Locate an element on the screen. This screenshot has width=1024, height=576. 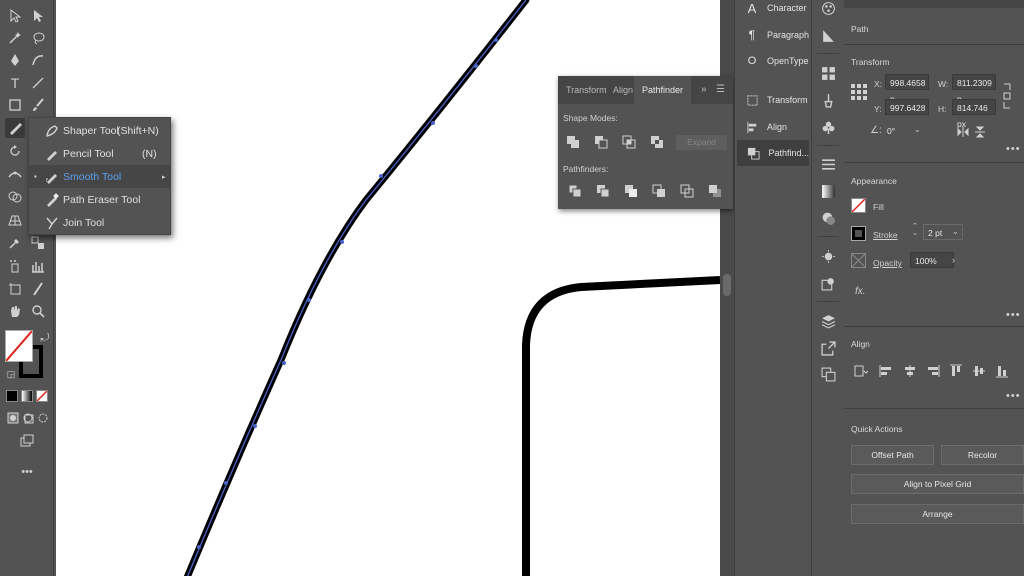
arrange-button: Arrange is located at coordinates (937, 514).